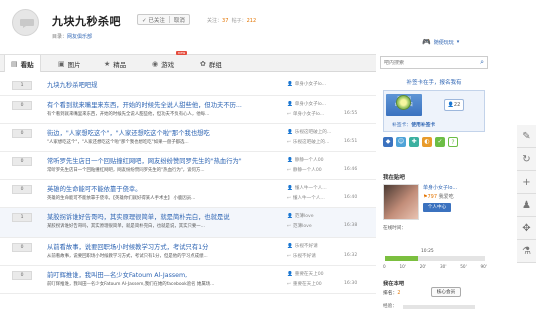 Image resolution: width=536 pixels, height=331 pixels. Describe the element at coordinates (454, 105) in the screenshot. I see `checkin-streak: 👤22` at that location.